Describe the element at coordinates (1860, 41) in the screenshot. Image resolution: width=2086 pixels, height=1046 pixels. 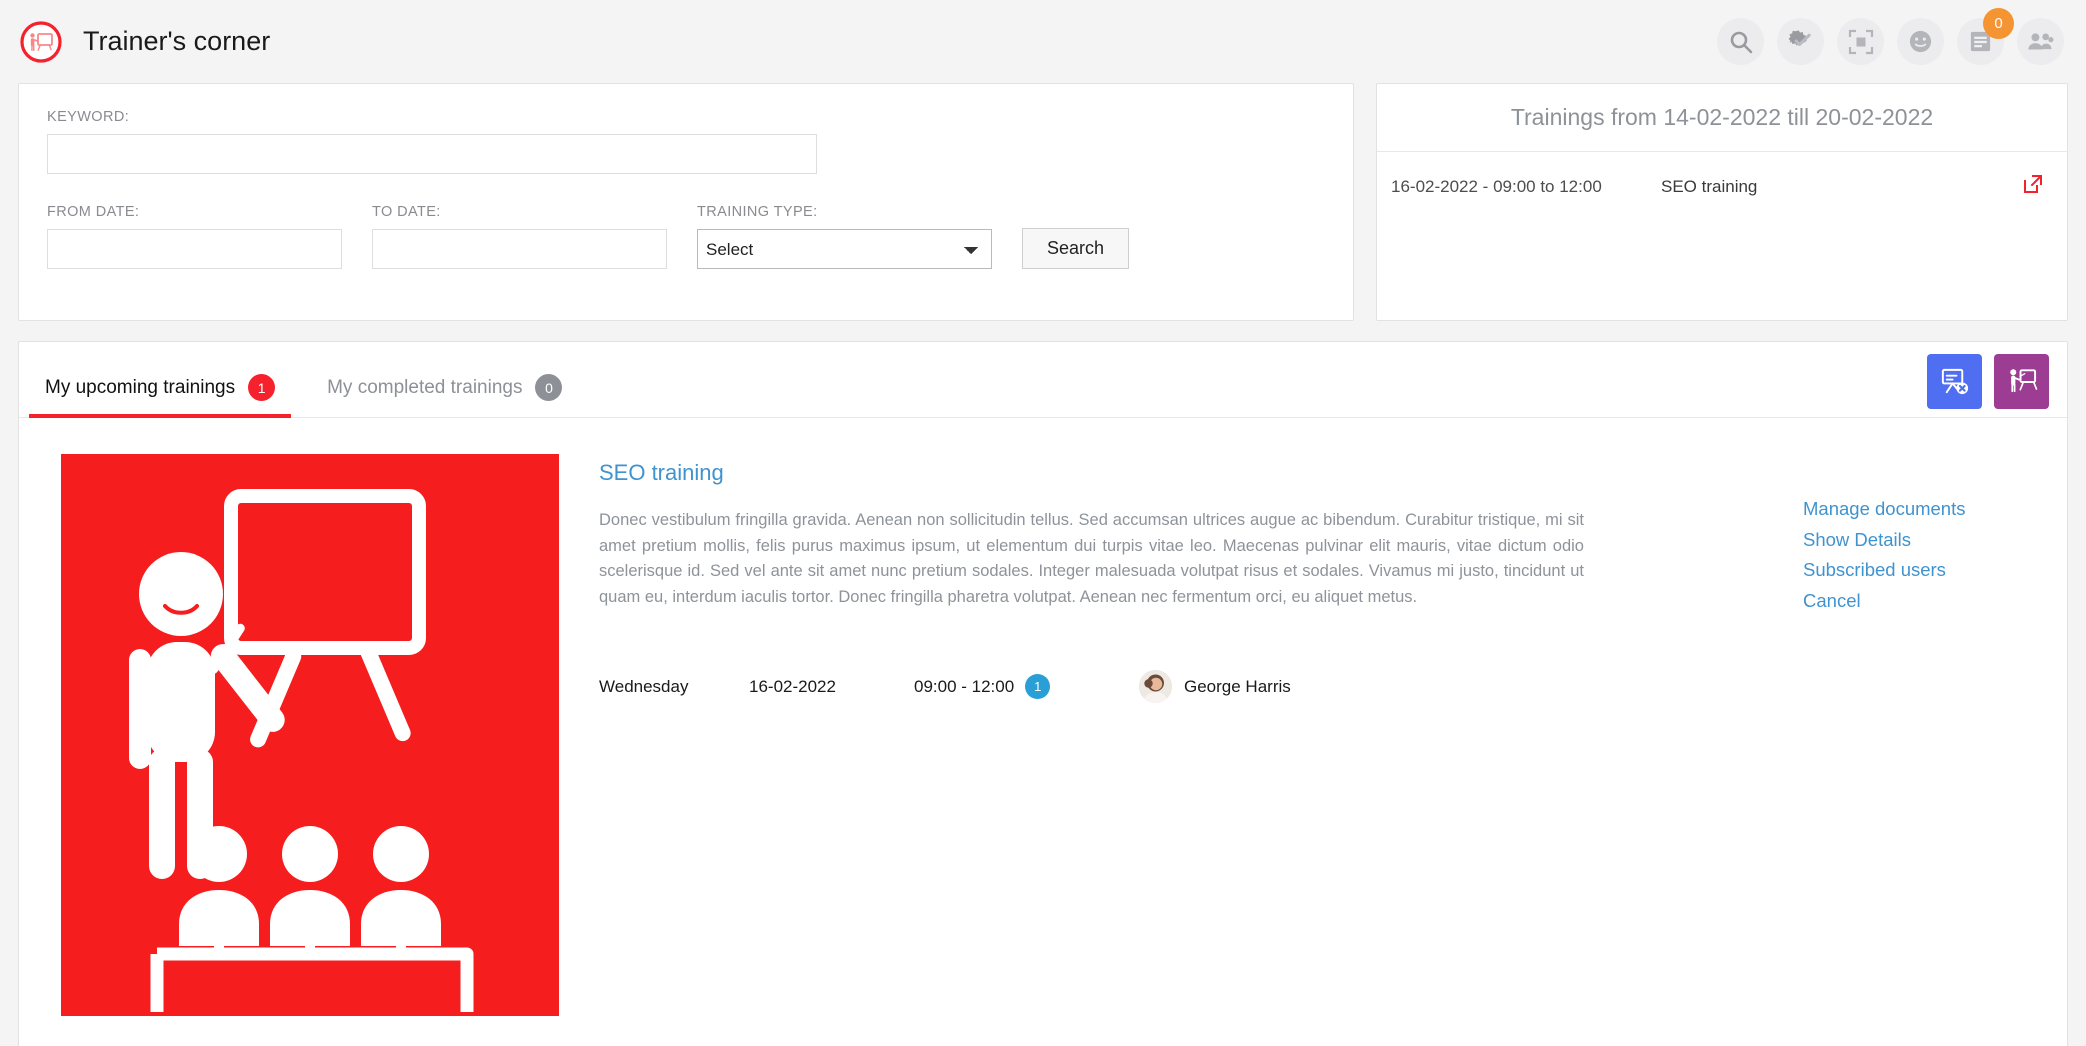
I see `fullscreen-icon` at that location.